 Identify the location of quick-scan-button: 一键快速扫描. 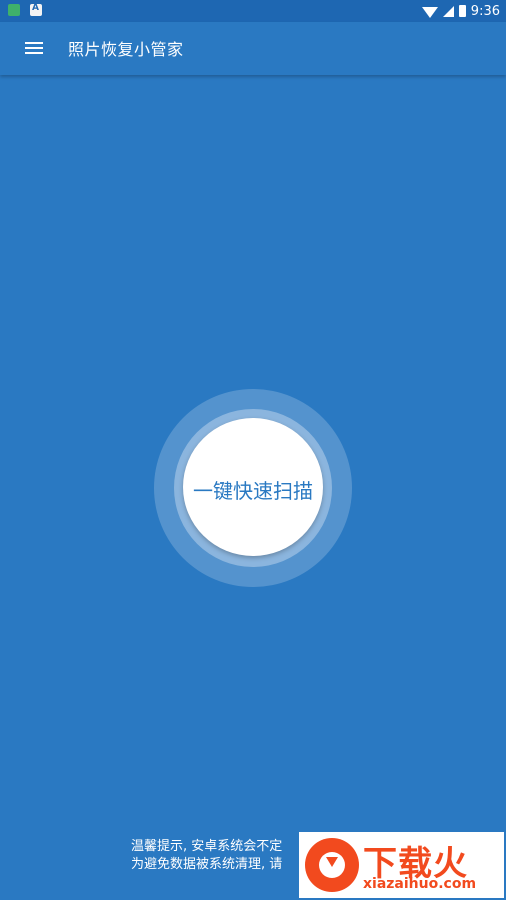
(253, 487).